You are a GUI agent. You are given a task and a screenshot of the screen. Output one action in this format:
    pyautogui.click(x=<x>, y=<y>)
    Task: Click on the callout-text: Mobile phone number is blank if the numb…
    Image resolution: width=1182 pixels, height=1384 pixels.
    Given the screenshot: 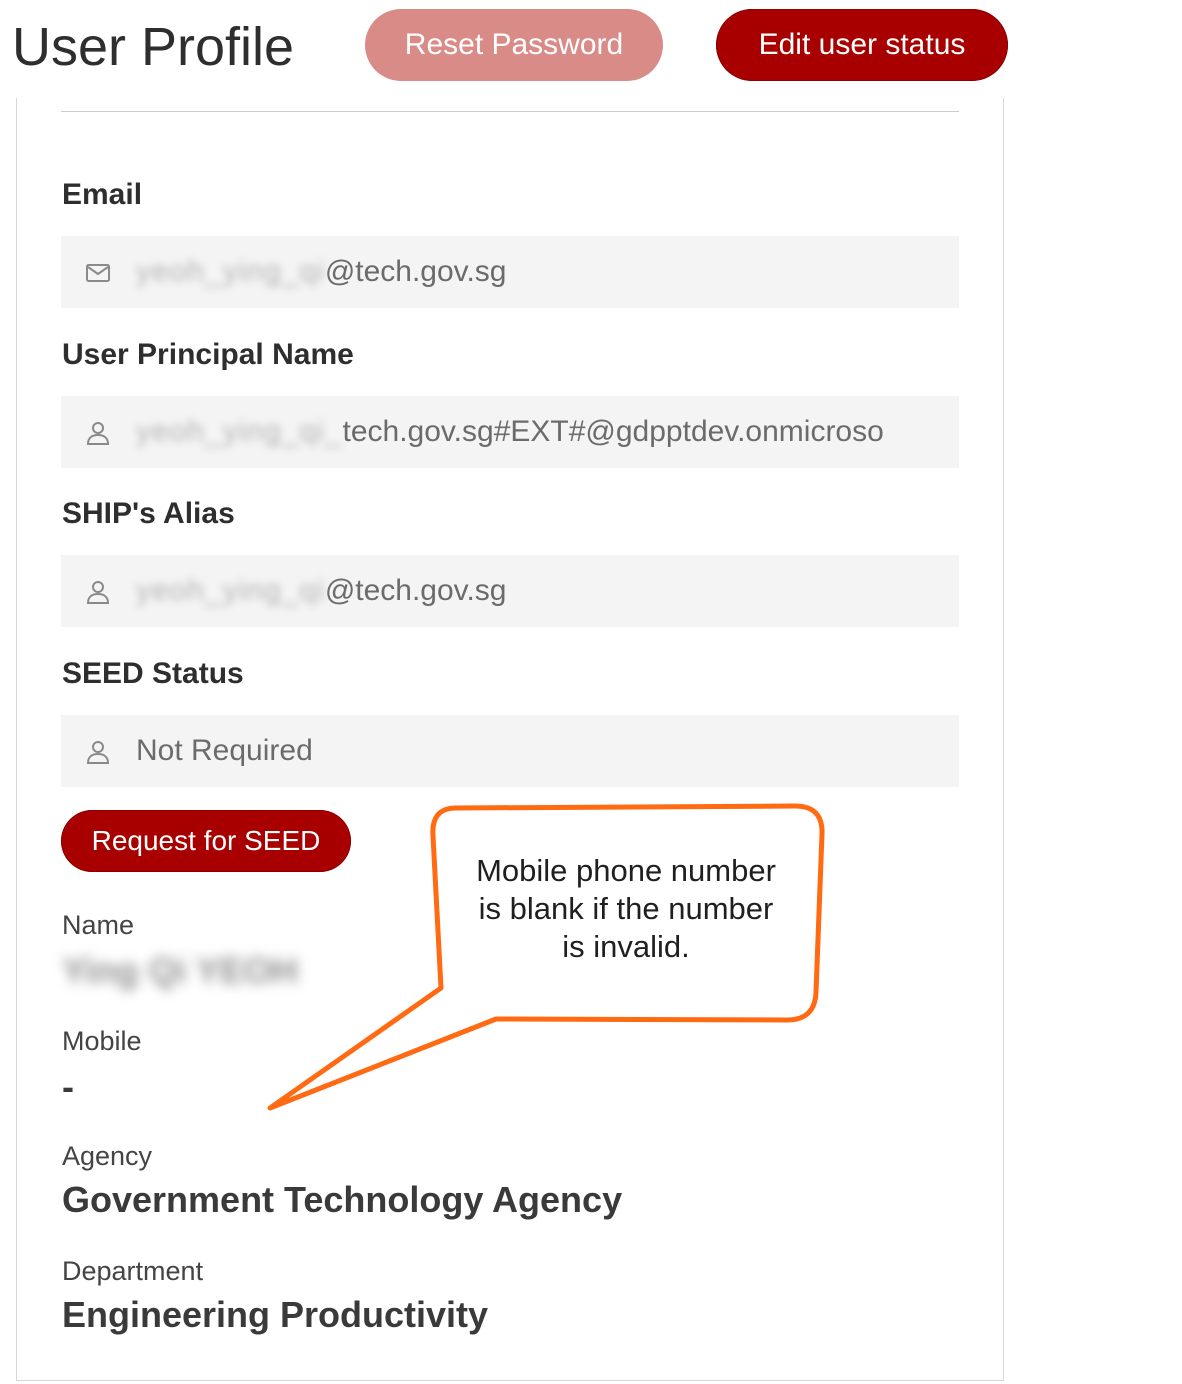 What is the action you would take?
    pyautogui.click(x=626, y=909)
    